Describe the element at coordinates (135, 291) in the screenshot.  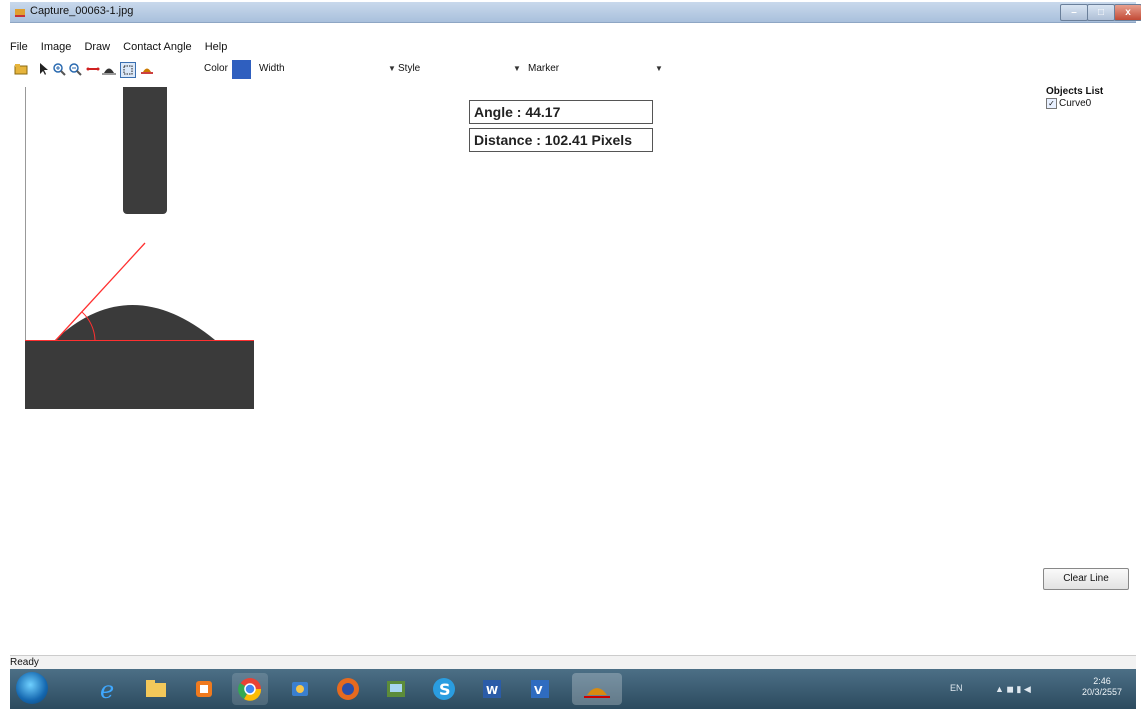
I see `drop-overlay` at that location.